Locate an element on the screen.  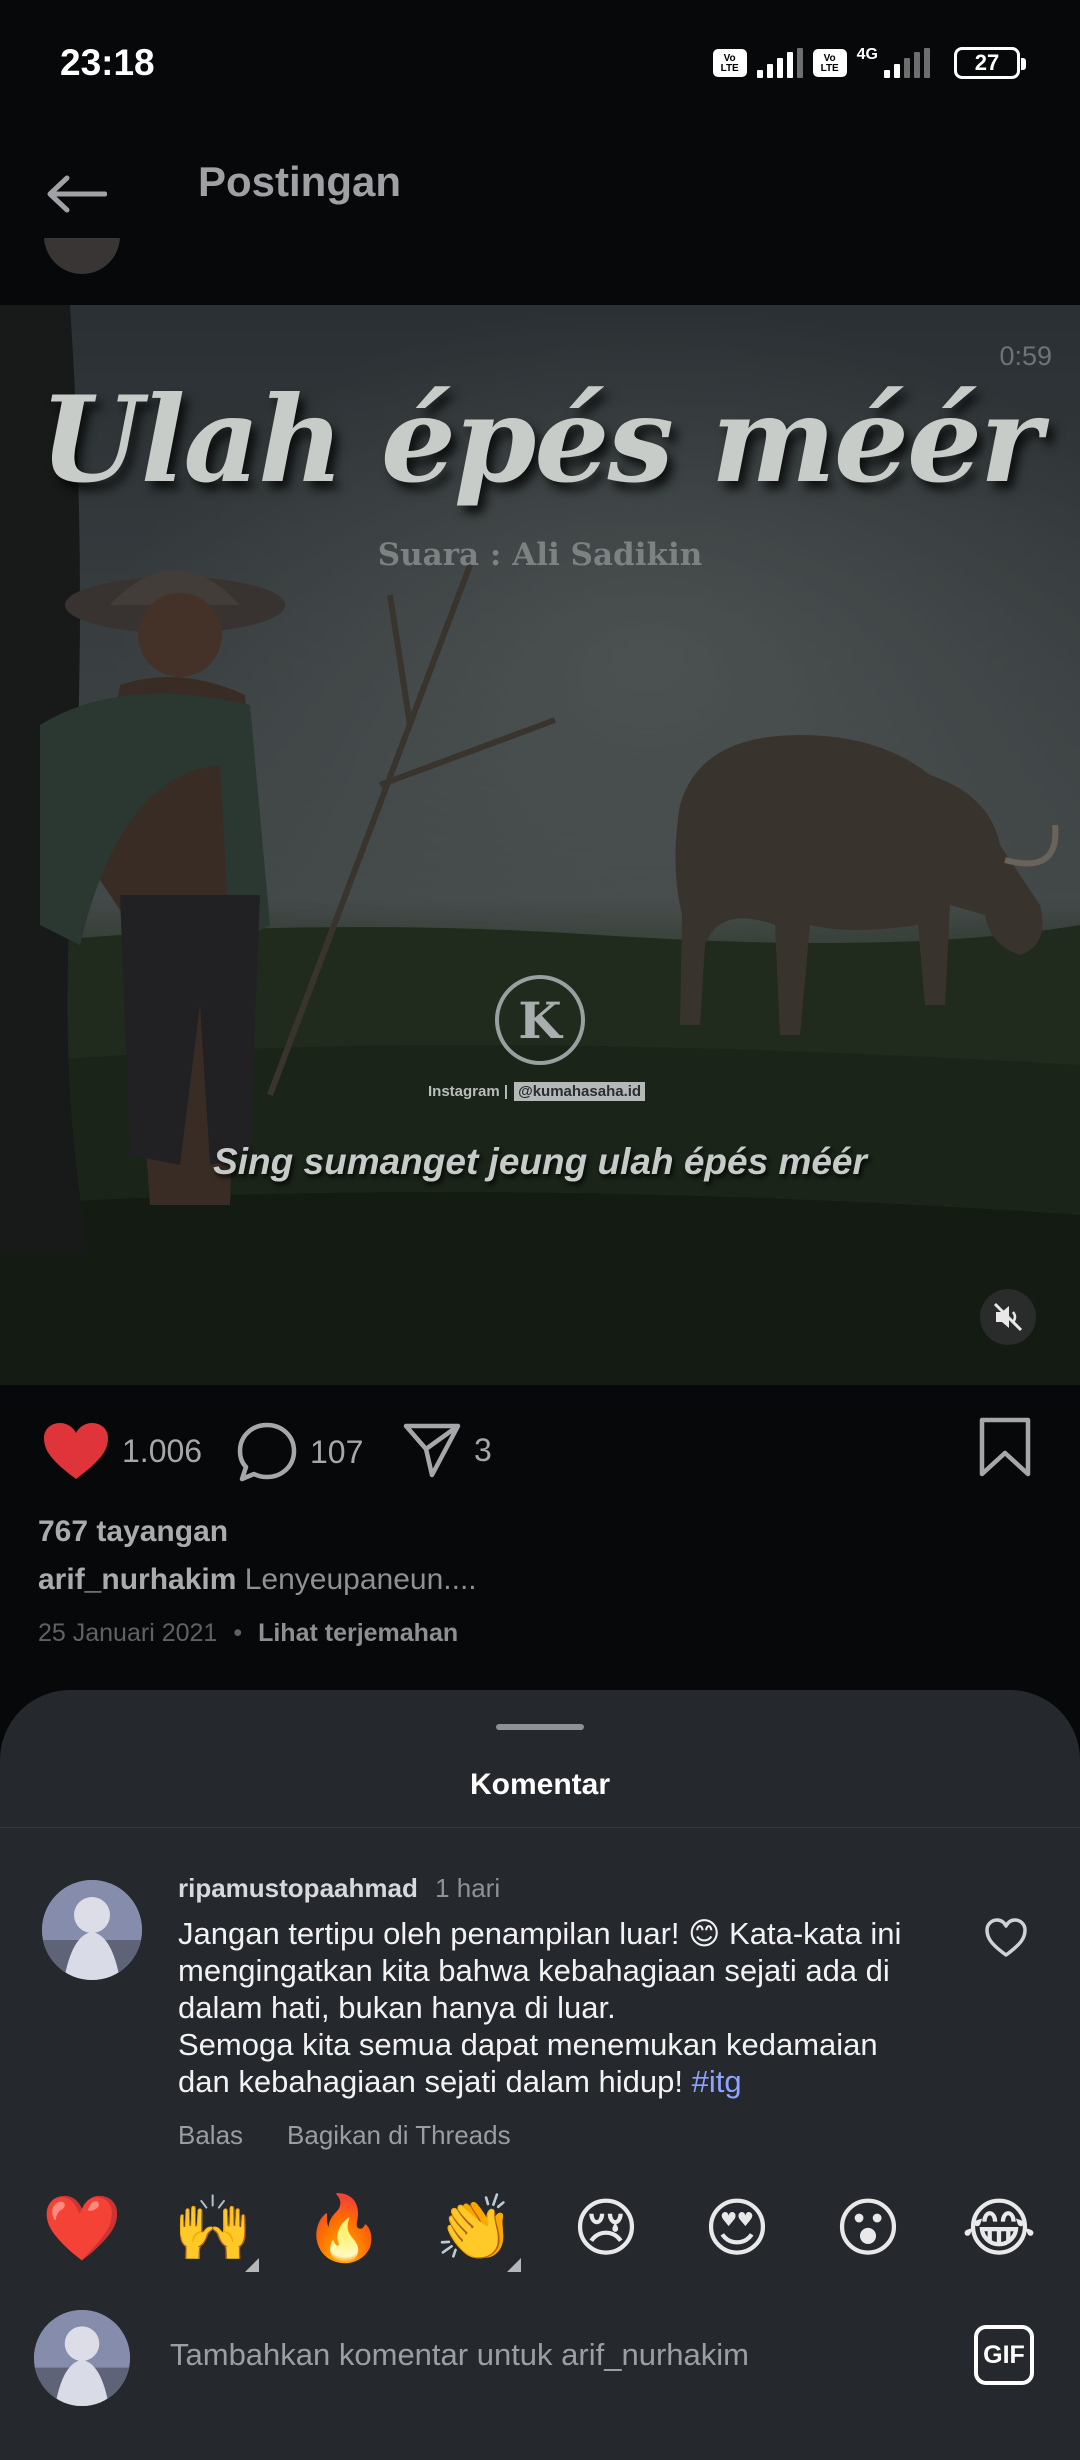
comment-actions: Balas Bagikan di Threads is located at coordinates (344, 2135).